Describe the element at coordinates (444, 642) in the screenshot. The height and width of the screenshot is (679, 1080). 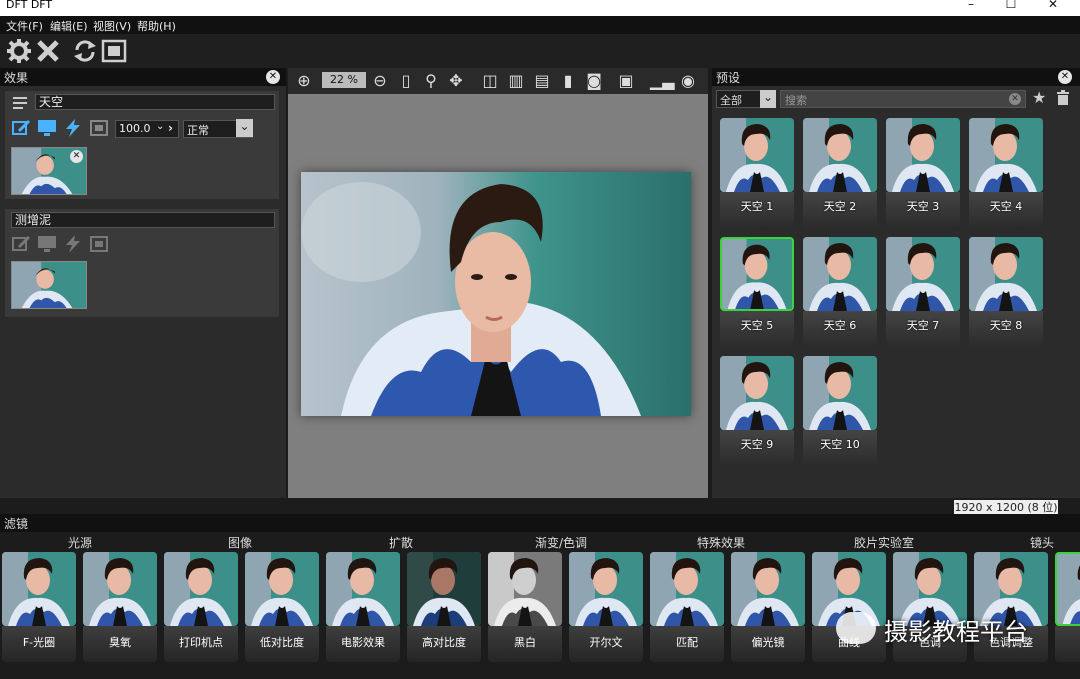
I see `filter-label: 高对比度` at that location.